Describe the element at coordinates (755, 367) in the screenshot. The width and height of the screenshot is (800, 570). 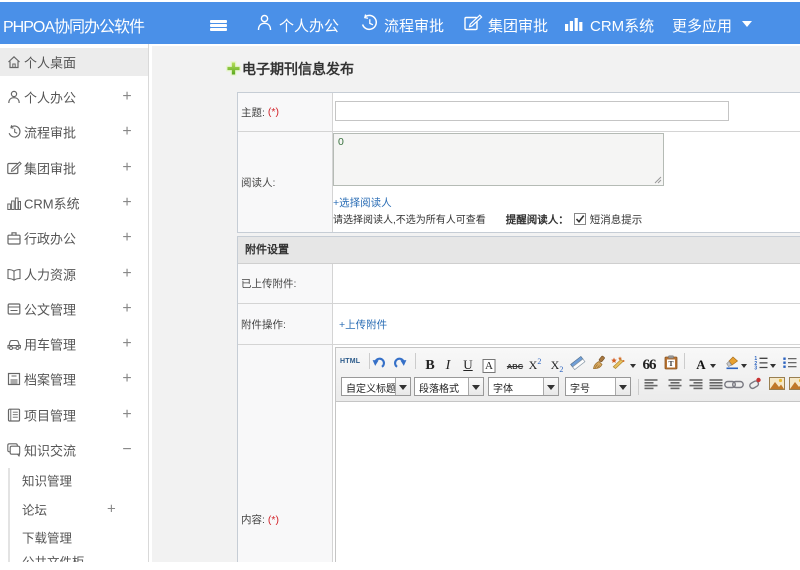
I see `svg-text: 3` at that location.